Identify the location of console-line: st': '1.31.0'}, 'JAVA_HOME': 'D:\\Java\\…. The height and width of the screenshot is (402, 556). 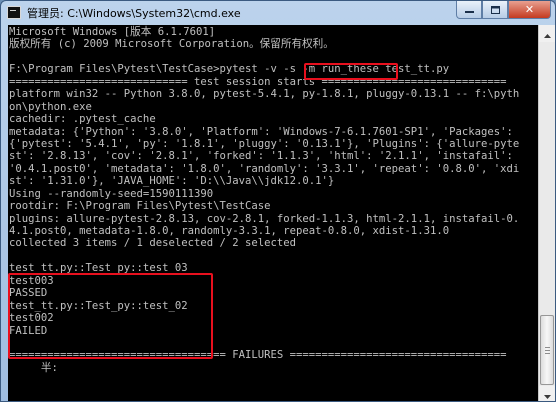
(172, 181).